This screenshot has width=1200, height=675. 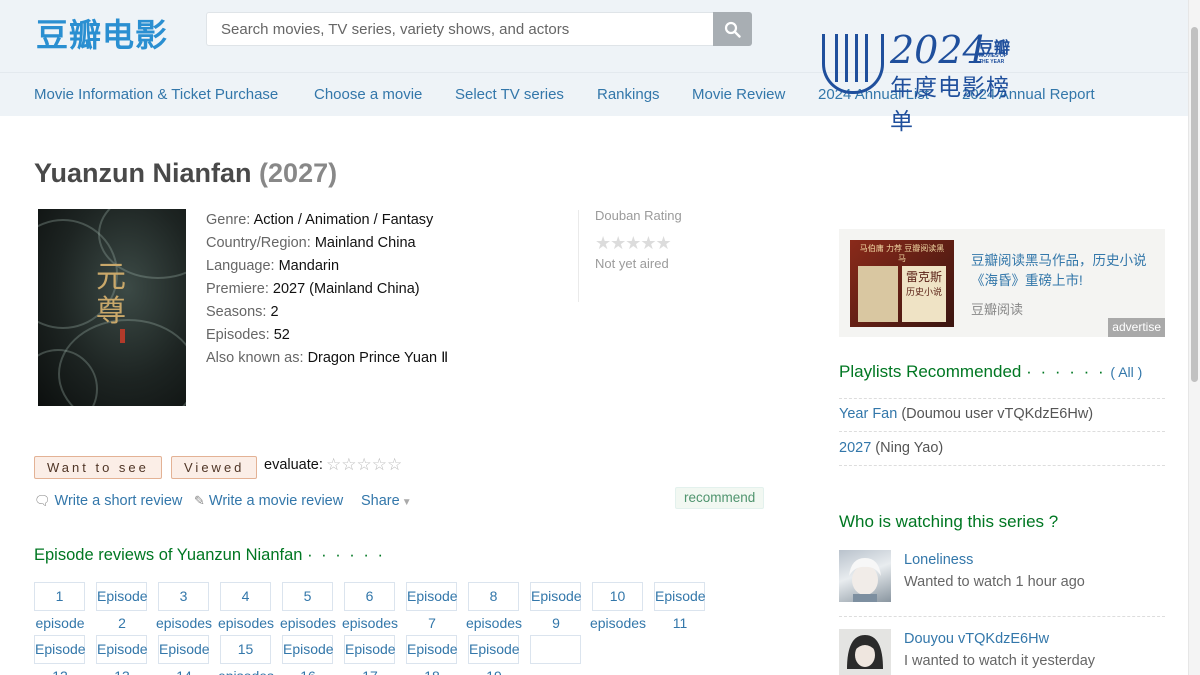 I want to click on ad-book-title-text: 雷克斯, so click(x=923, y=277).